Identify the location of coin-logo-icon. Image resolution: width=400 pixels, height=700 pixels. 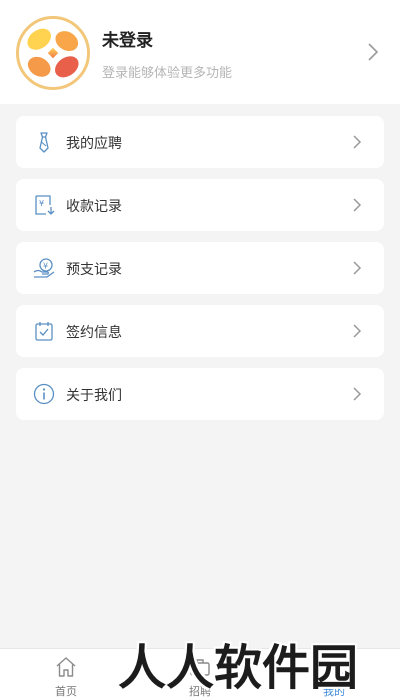
(53, 53).